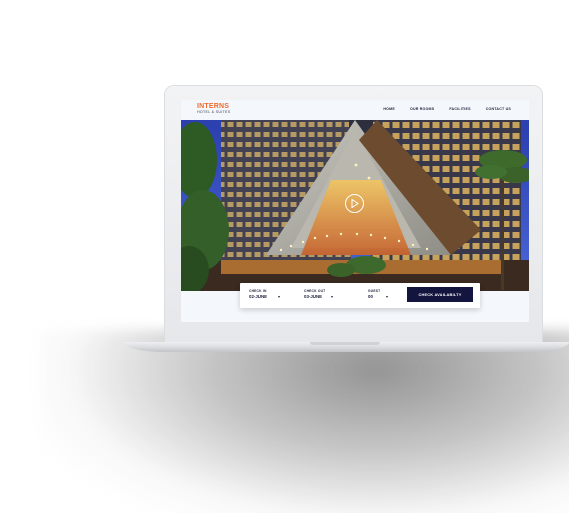  I want to click on guest-field: GUEST 00, so click(374, 294).